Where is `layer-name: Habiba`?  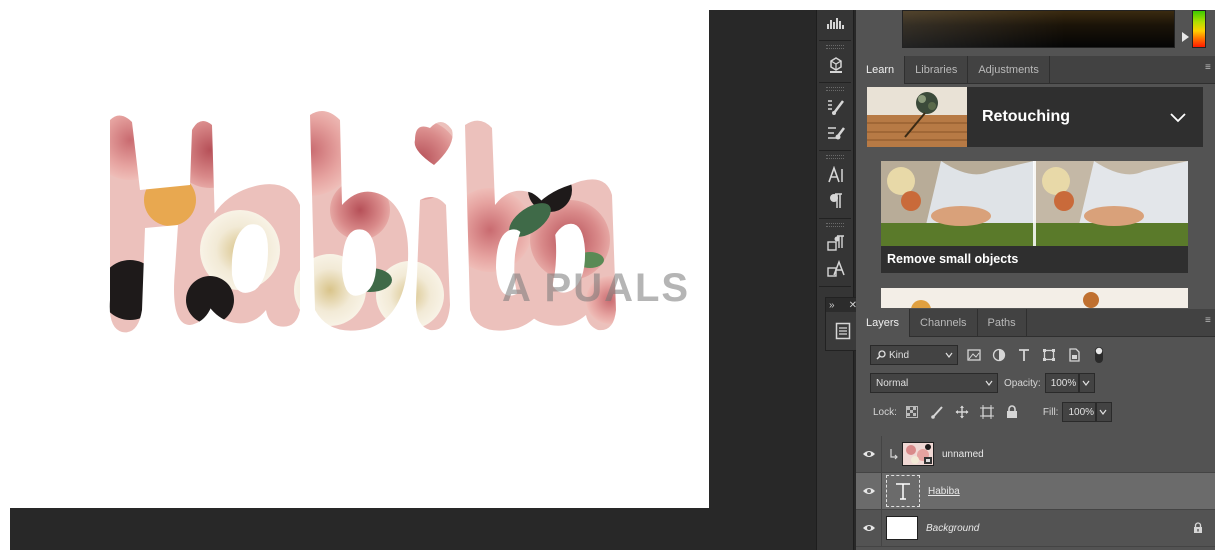
layer-name: Habiba is located at coordinates (944, 491).